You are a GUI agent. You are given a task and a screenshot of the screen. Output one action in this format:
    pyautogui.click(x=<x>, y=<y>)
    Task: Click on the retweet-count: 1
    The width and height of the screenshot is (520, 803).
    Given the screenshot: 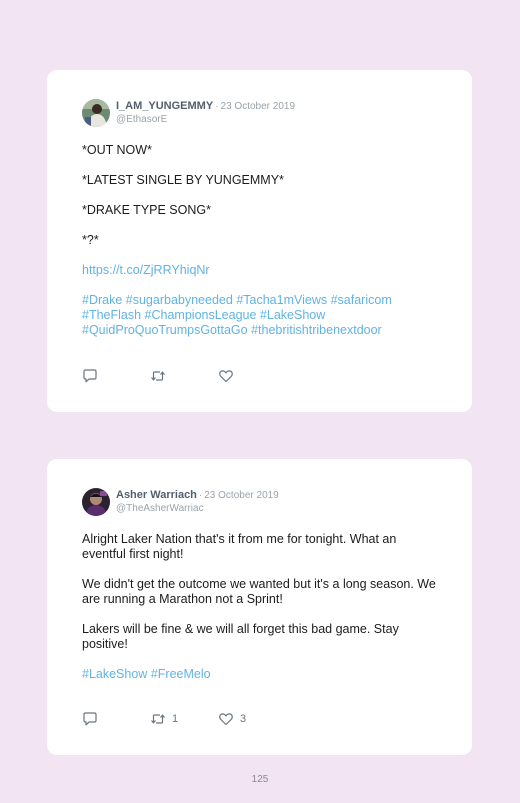 What is the action you would take?
    pyautogui.click(x=175, y=719)
    